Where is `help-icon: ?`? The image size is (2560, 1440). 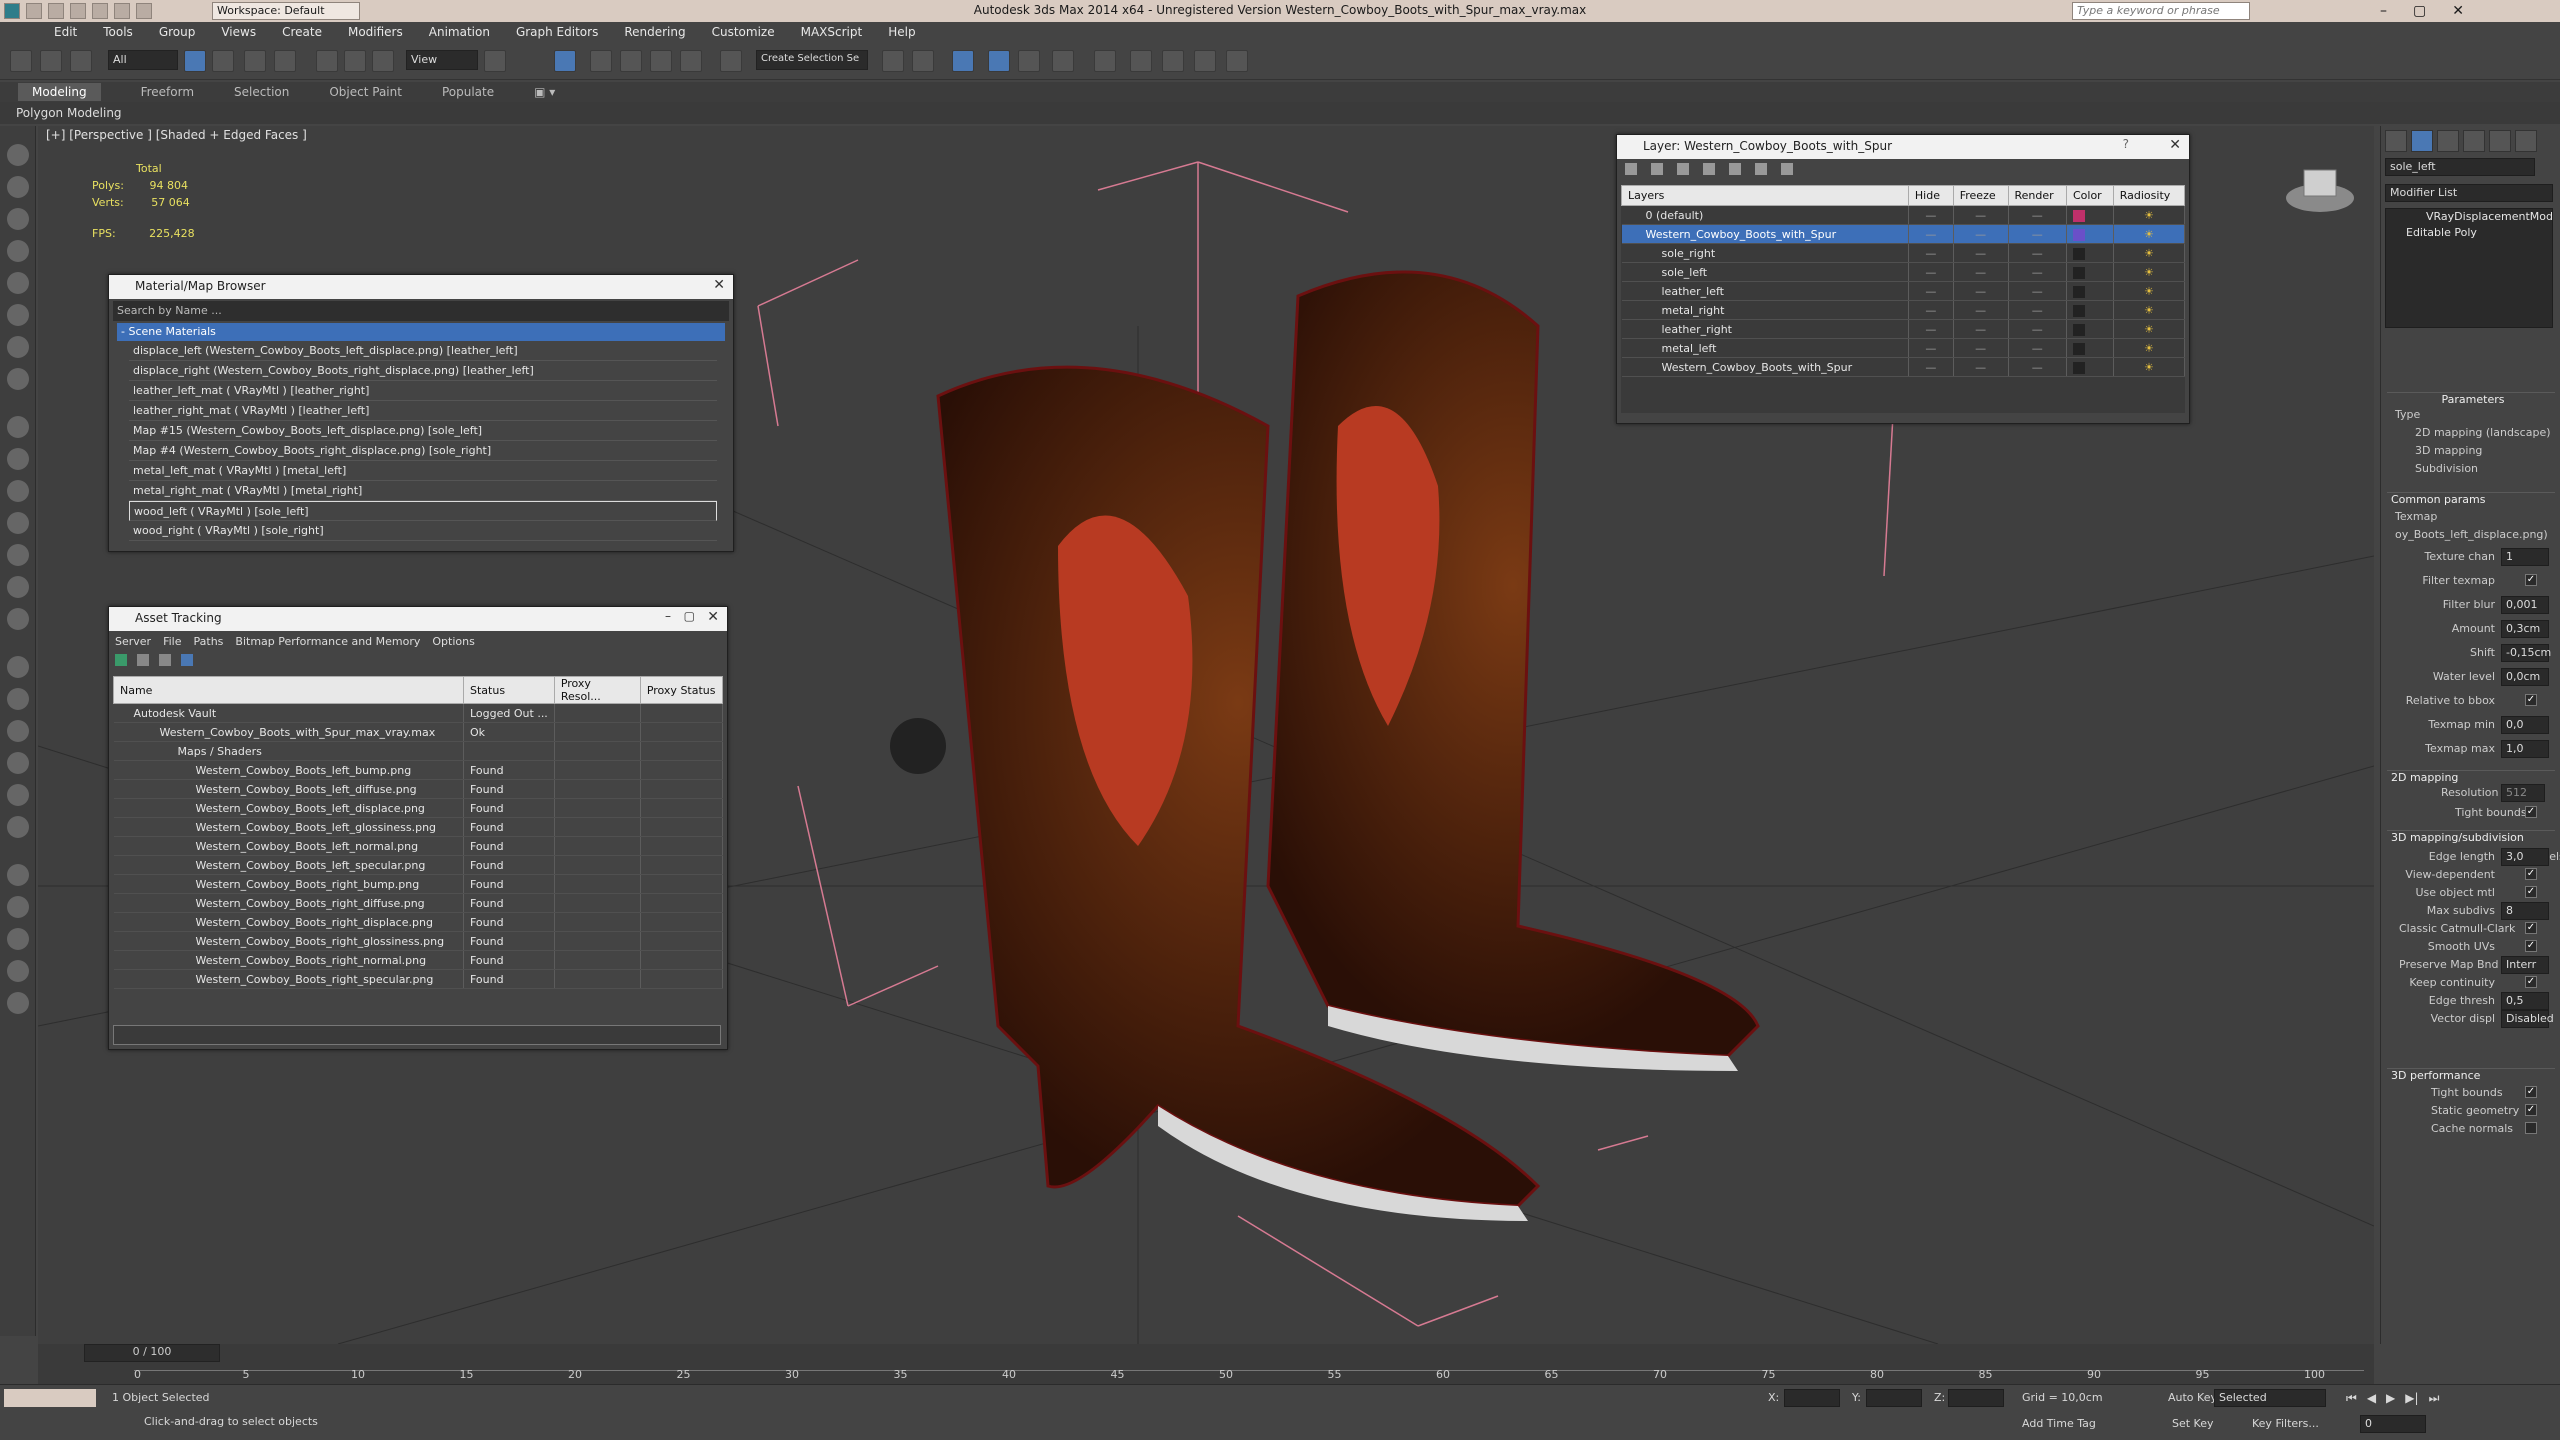 help-icon: ? is located at coordinates (2126, 144).